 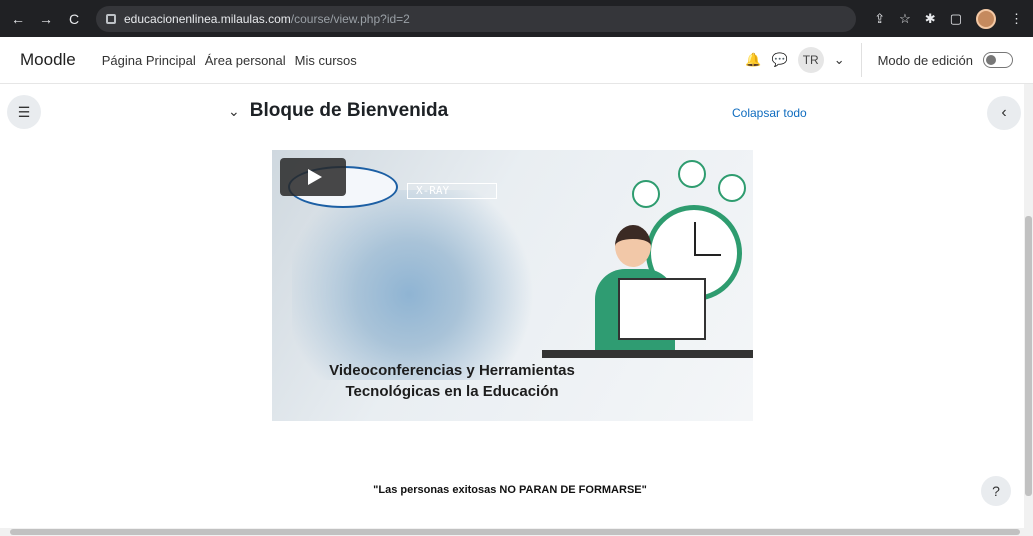 What do you see at coordinates (633, 246) in the screenshot?
I see `person-head` at bounding box center [633, 246].